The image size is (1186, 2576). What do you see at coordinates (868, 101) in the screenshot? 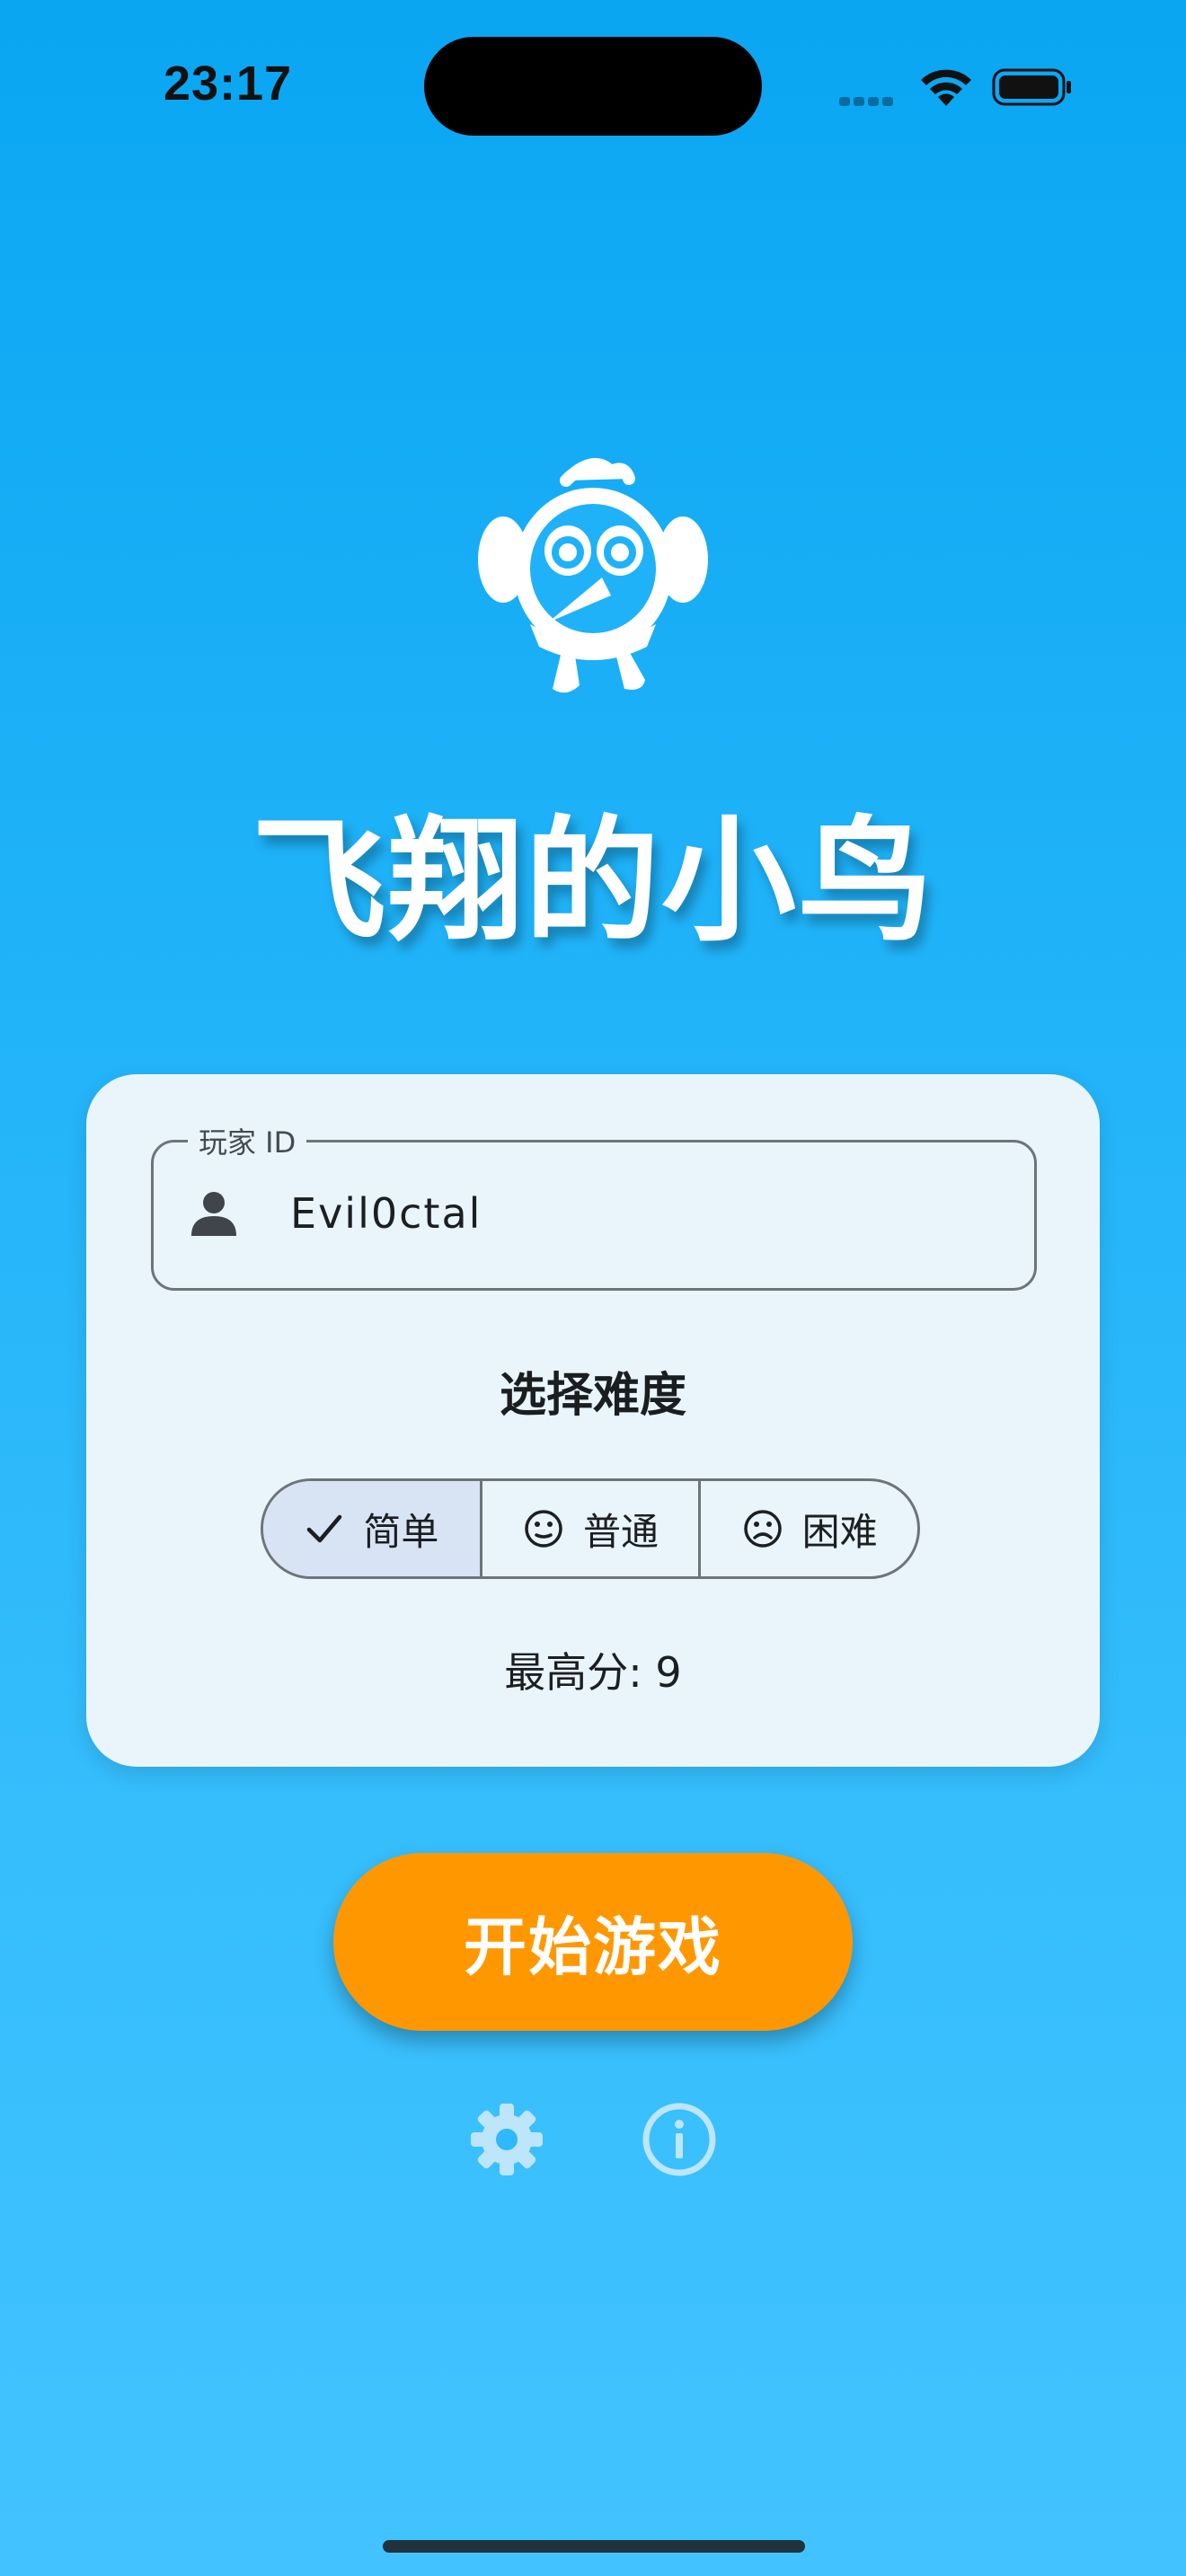
I see `signal-icon` at bounding box center [868, 101].